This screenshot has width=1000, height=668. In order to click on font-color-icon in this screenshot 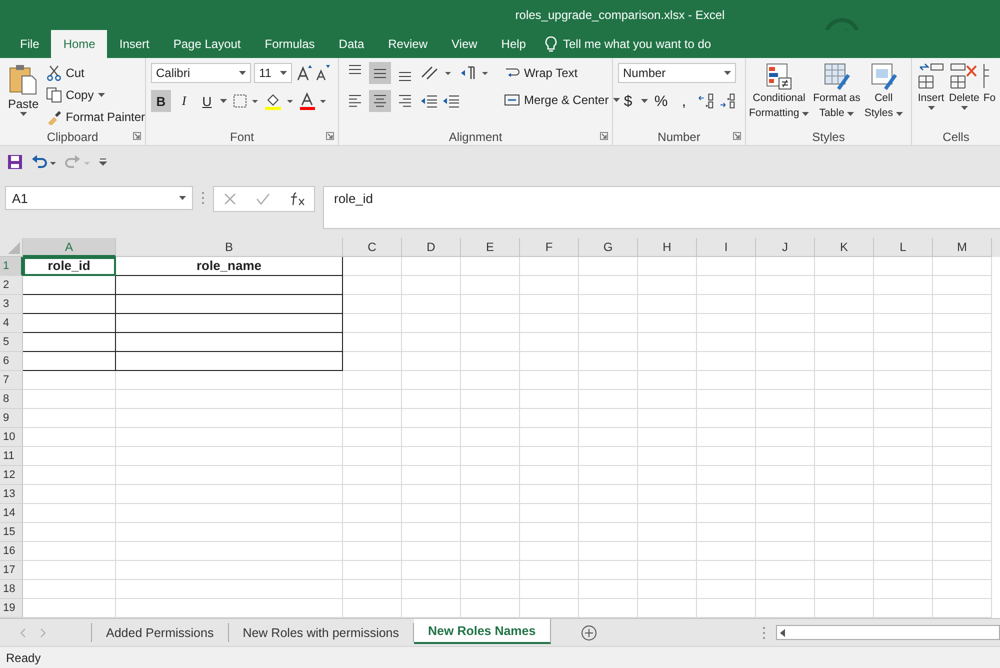, I will do `click(313, 101)`.